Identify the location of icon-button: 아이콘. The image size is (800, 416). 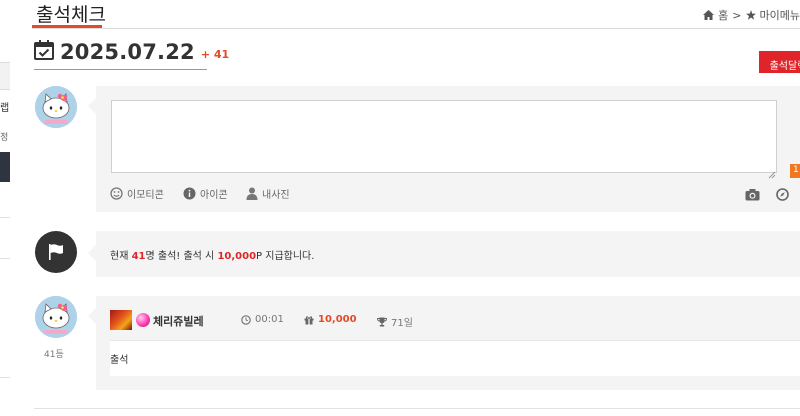
(205, 193).